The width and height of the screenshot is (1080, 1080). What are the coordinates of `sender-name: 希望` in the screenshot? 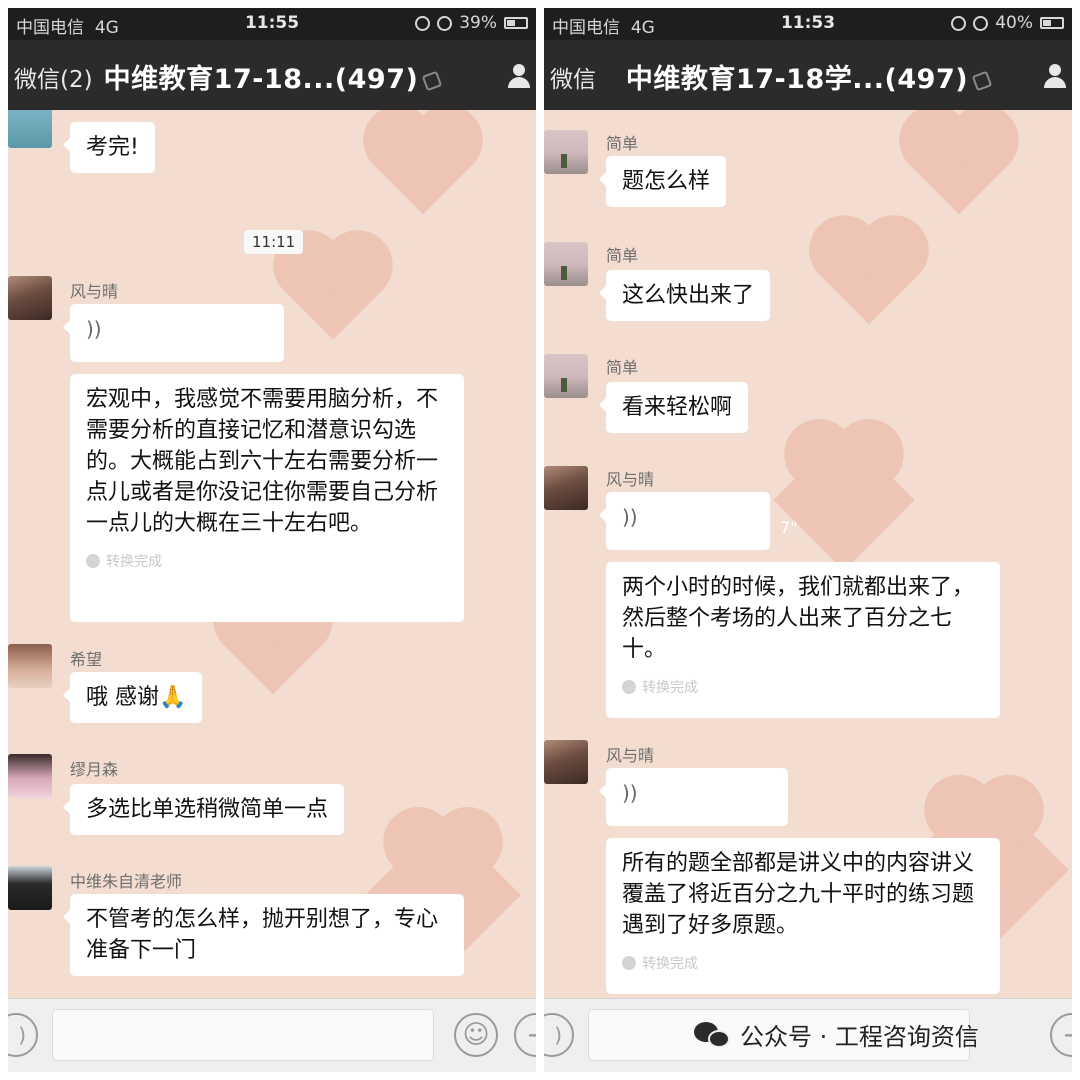 It's located at (86, 659).